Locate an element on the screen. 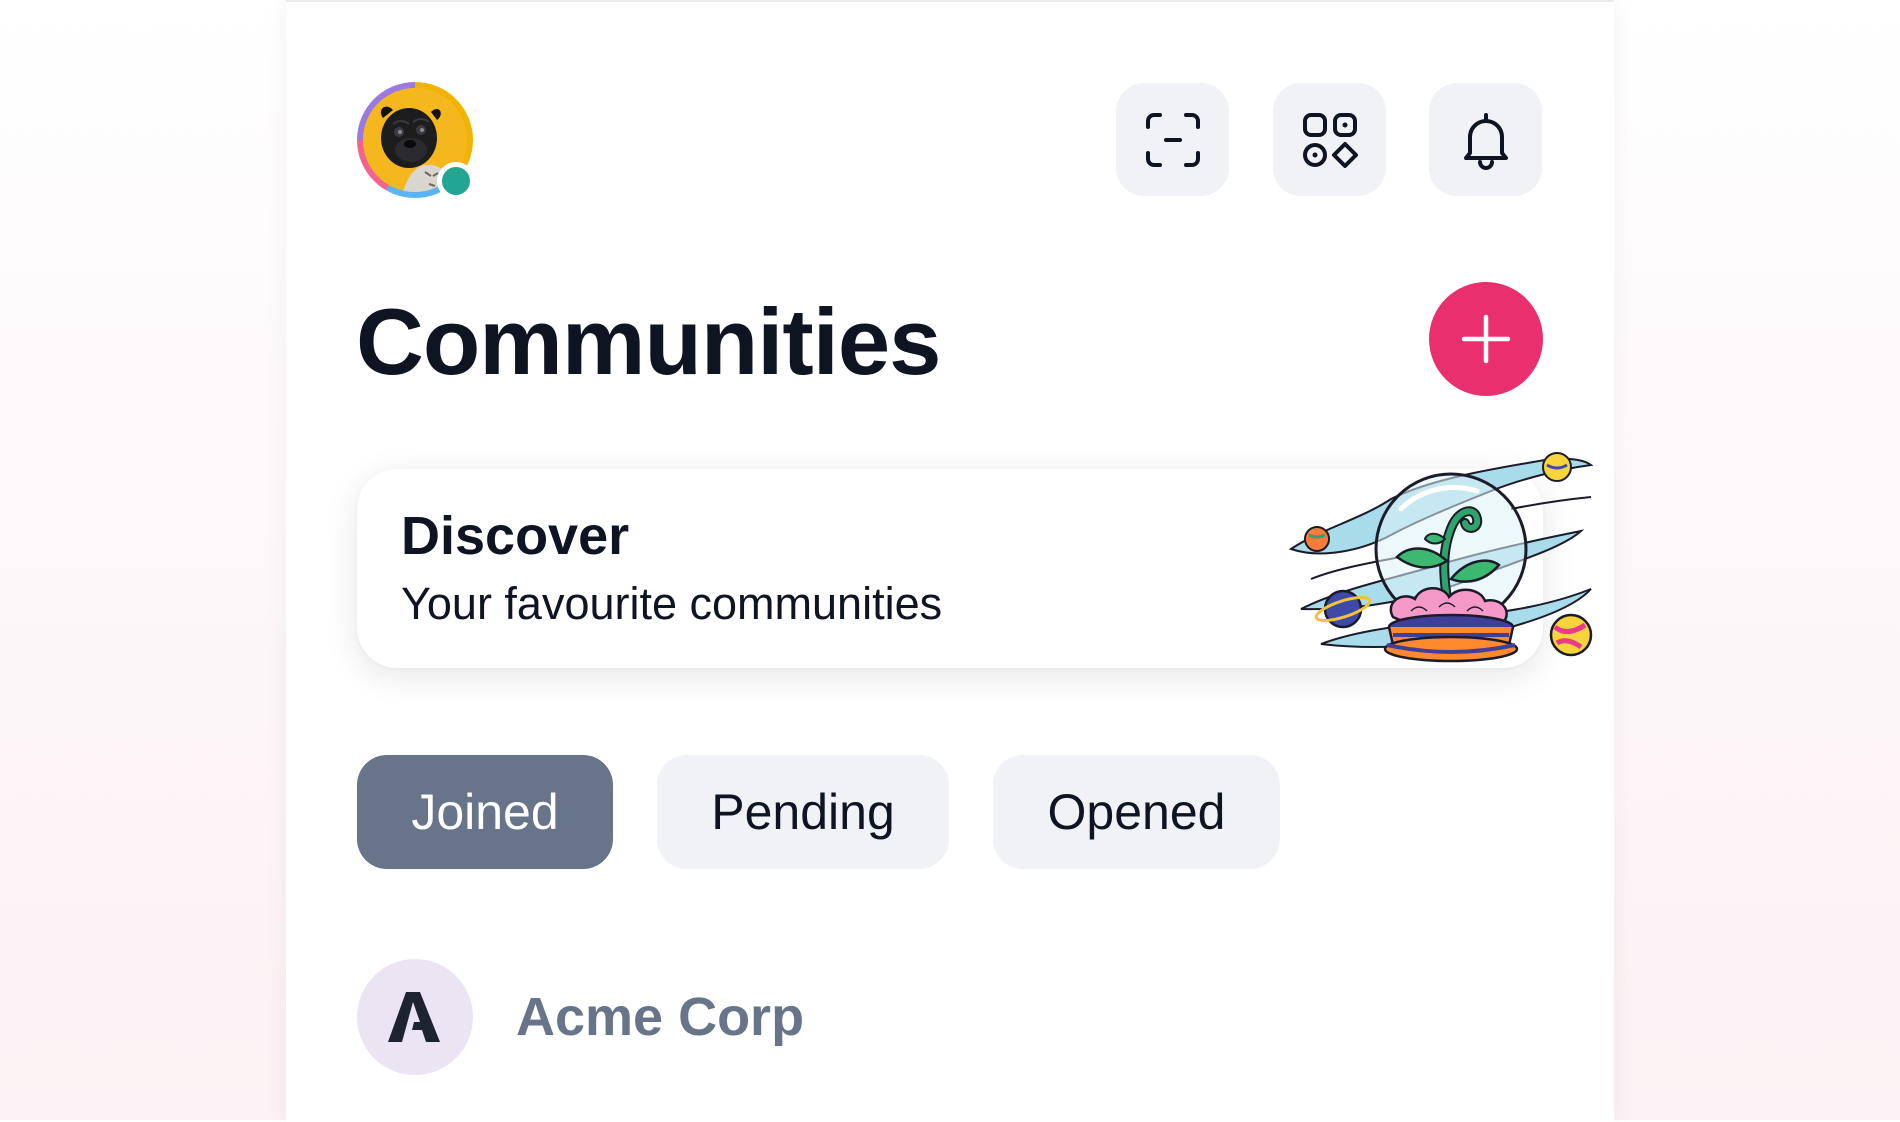  apps-icon is located at coordinates (1330, 140).